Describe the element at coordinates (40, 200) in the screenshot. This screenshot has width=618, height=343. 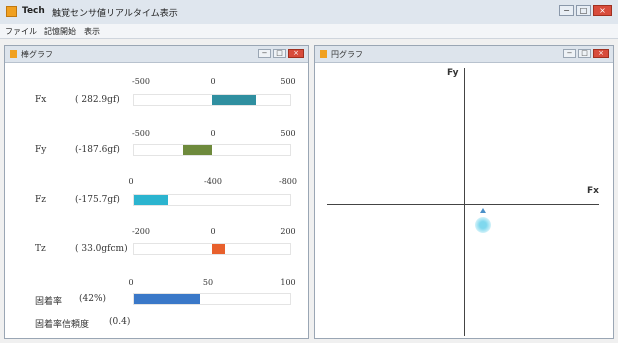
I see `fz-label: Fz` at that location.